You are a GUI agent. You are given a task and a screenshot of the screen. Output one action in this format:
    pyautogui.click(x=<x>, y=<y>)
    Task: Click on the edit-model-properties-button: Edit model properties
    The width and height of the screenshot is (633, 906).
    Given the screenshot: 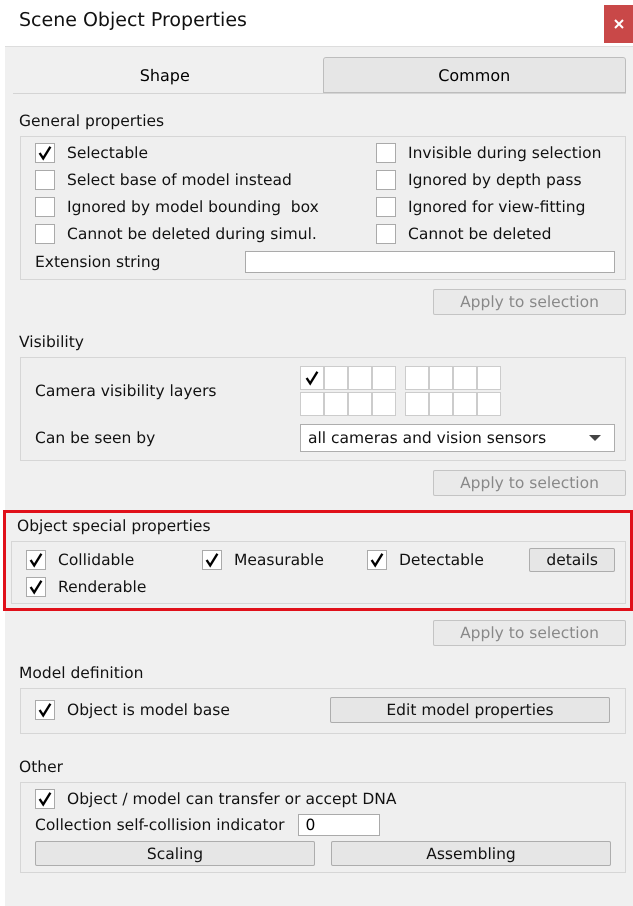 What is the action you would take?
    pyautogui.click(x=470, y=710)
    